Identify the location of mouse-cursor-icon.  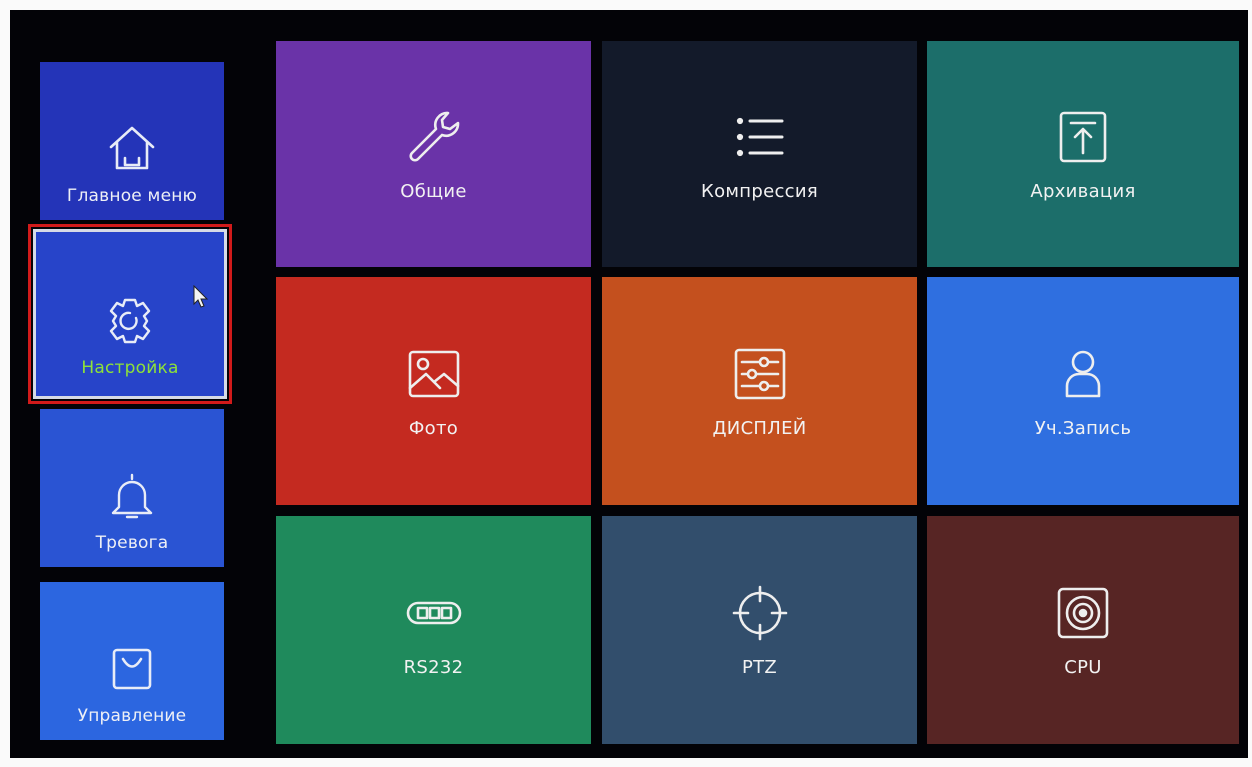
(201, 296).